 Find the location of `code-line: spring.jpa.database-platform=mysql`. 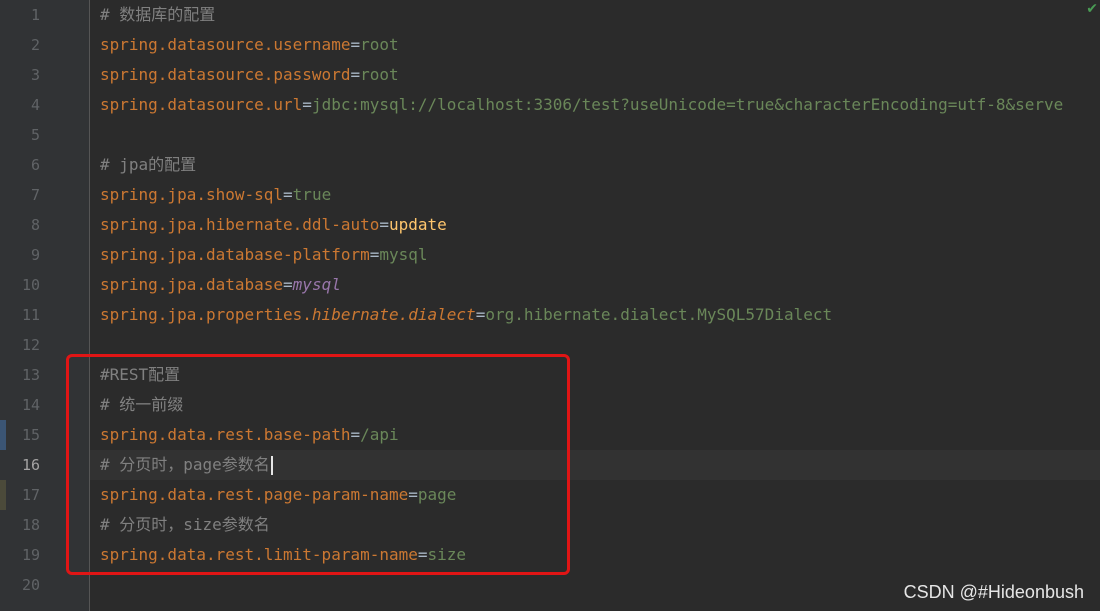

code-line: spring.jpa.database-platform=mysql is located at coordinates (600, 255).